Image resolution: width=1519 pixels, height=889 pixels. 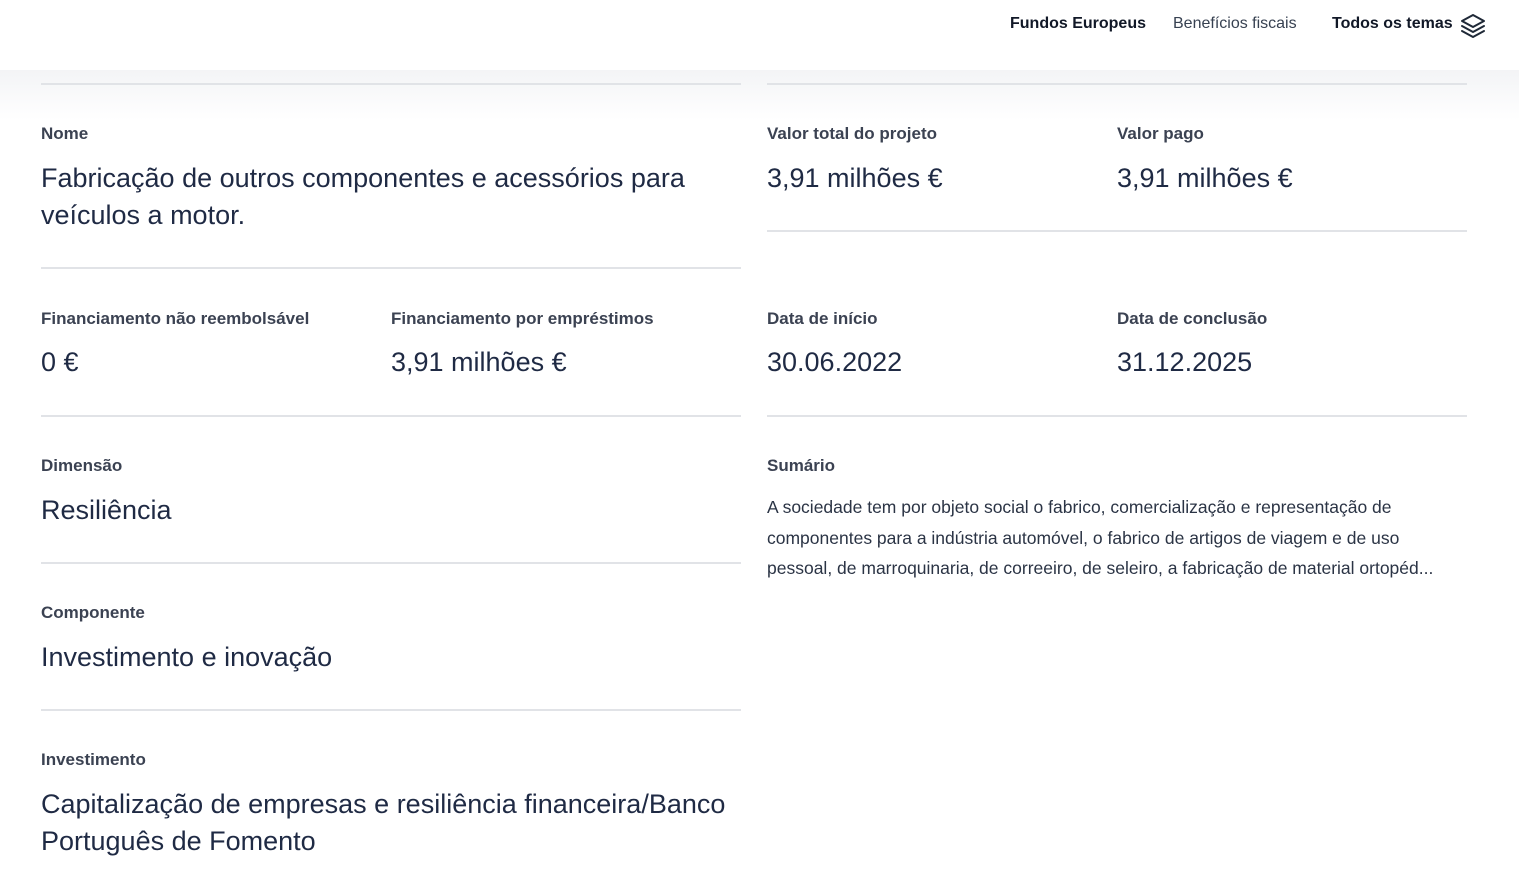 I want to click on field-label-data-inicio: Data de início, so click(x=822, y=318).